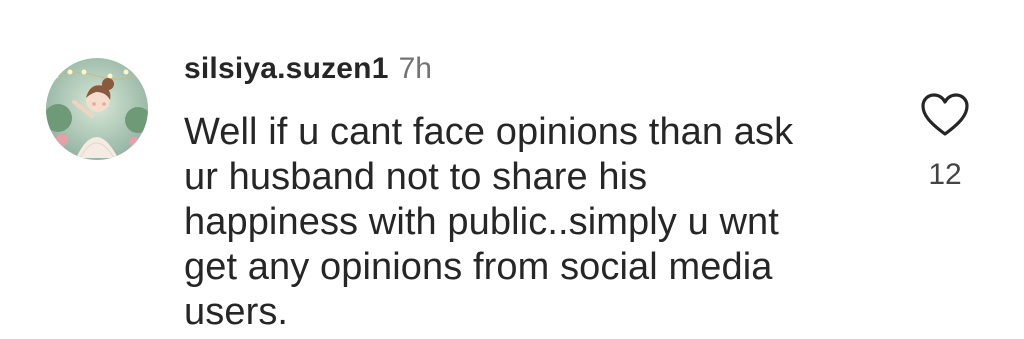 The image size is (1024, 339). I want to click on comment-text-line: Well if u cant face opinions than ask, so click(489, 132).